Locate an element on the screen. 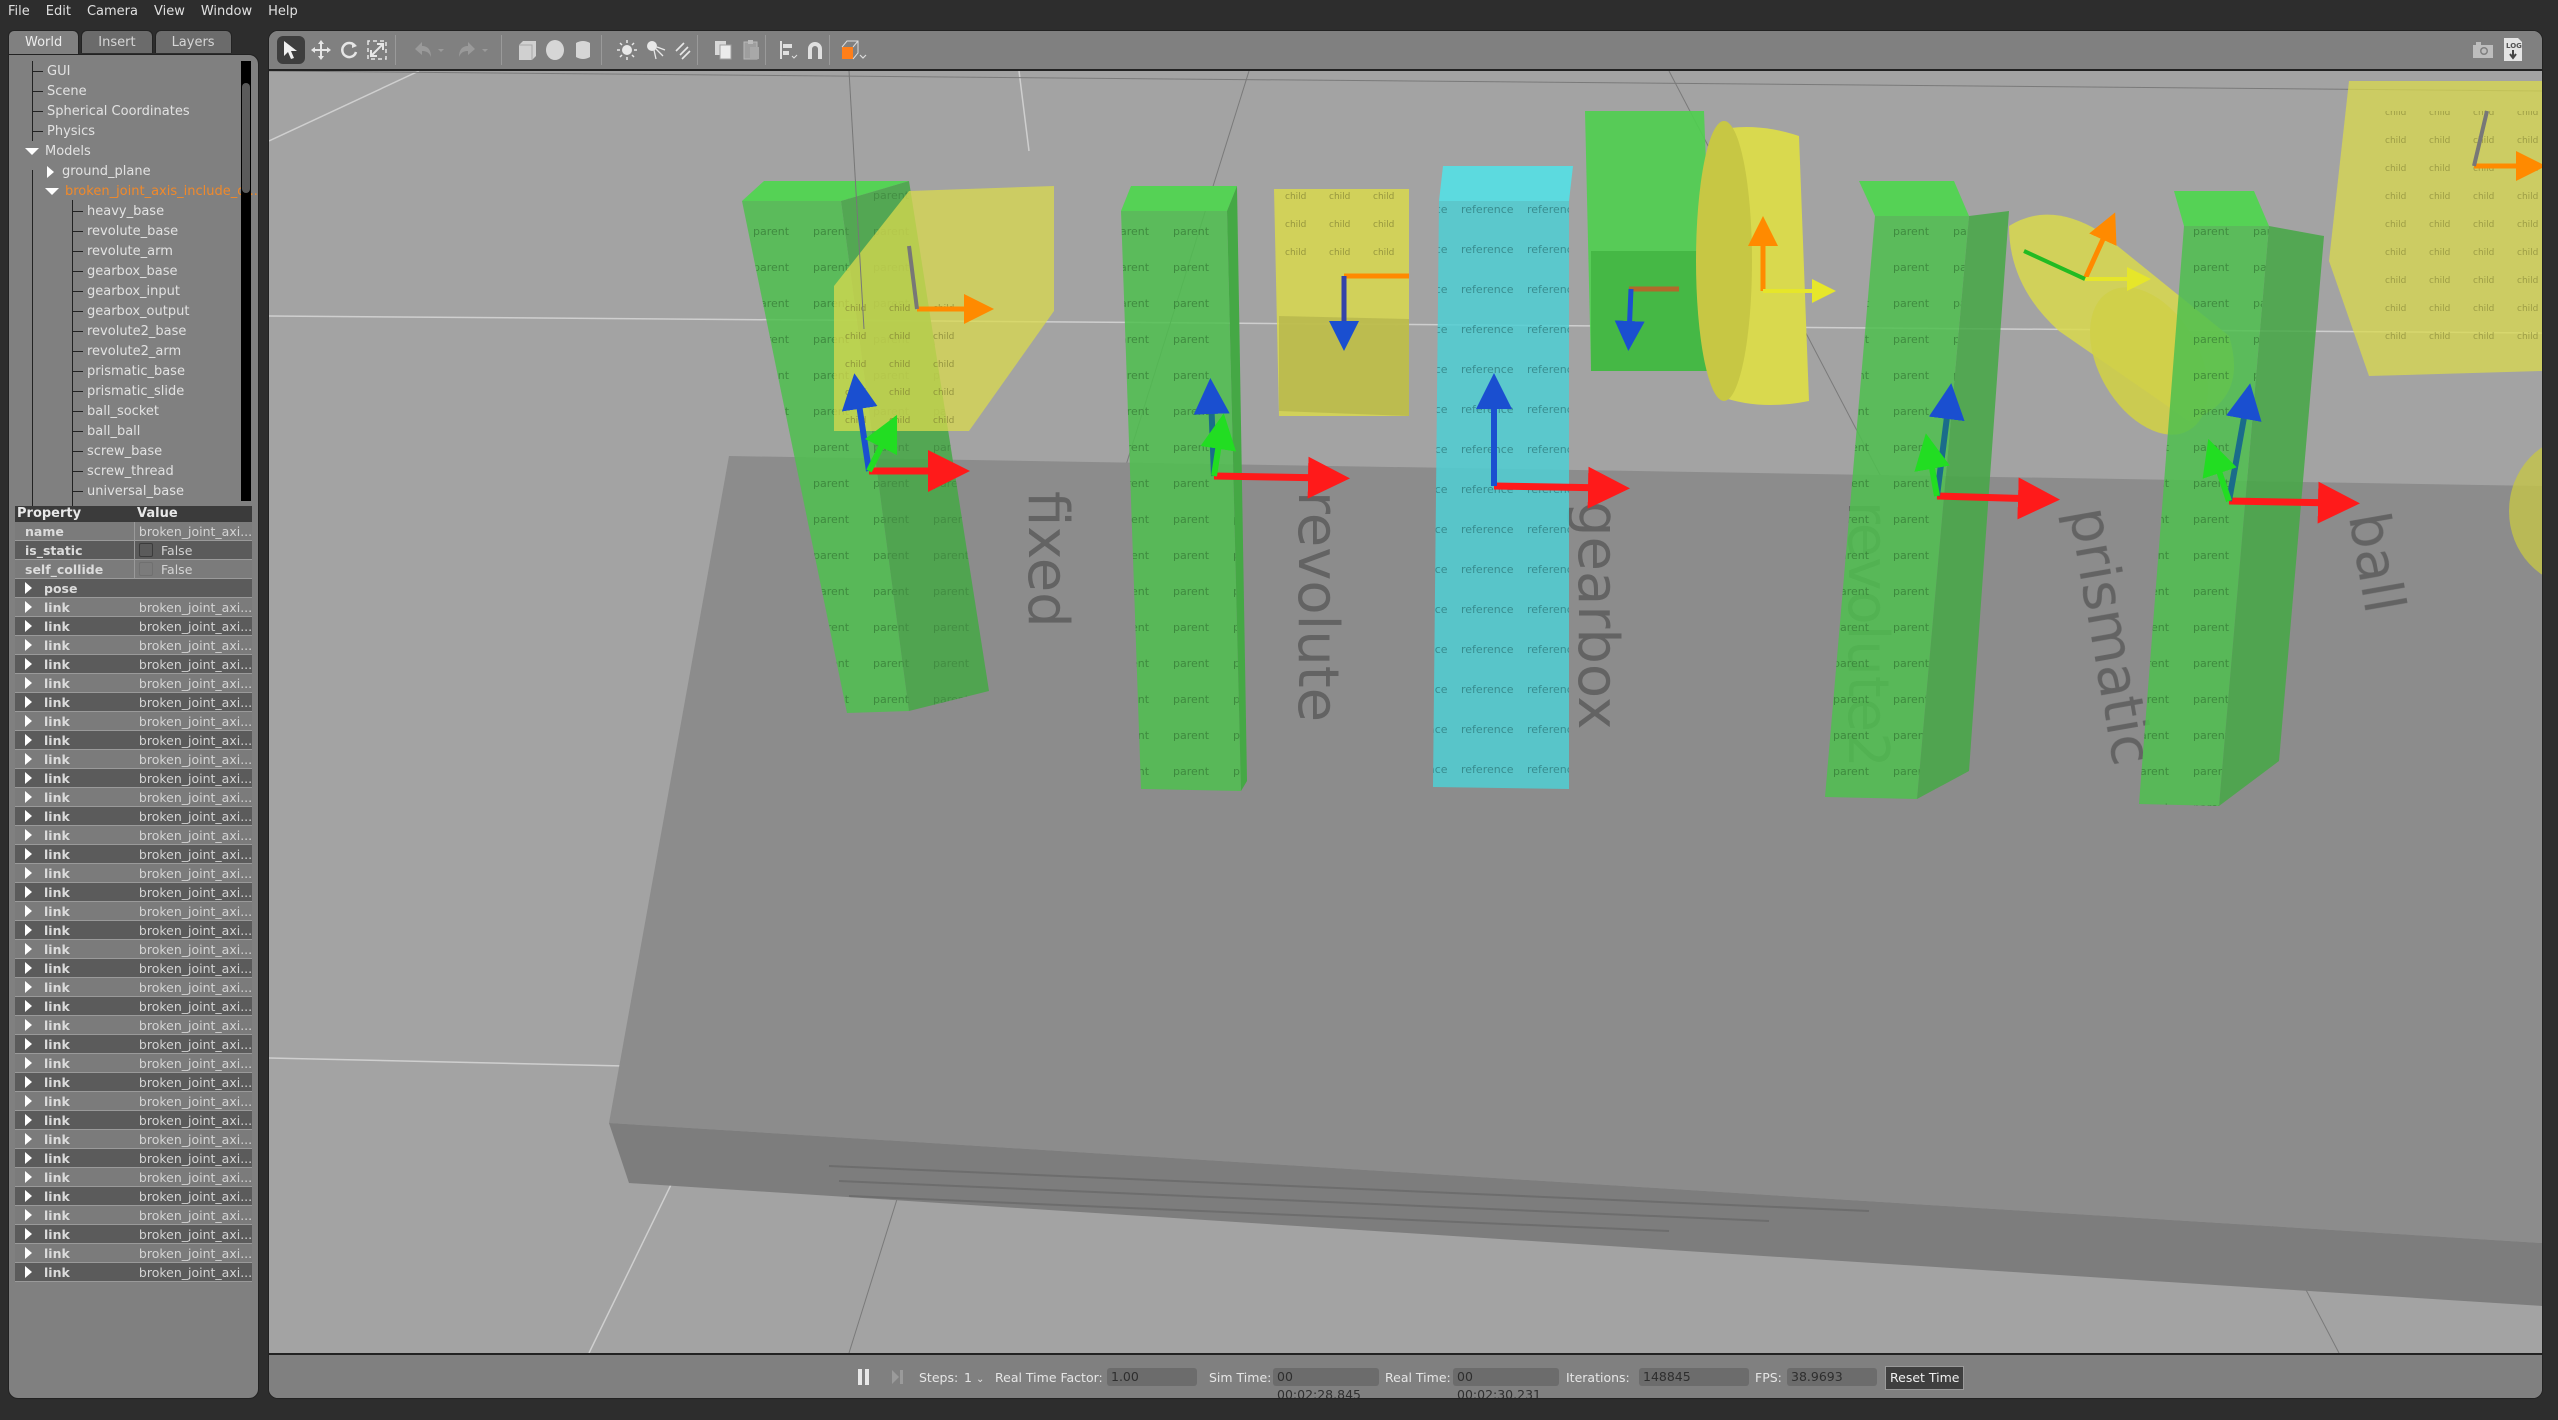 Image resolution: width=2558 pixels, height=1420 pixels. menu-edit: Edit is located at coordinates (58, 11).